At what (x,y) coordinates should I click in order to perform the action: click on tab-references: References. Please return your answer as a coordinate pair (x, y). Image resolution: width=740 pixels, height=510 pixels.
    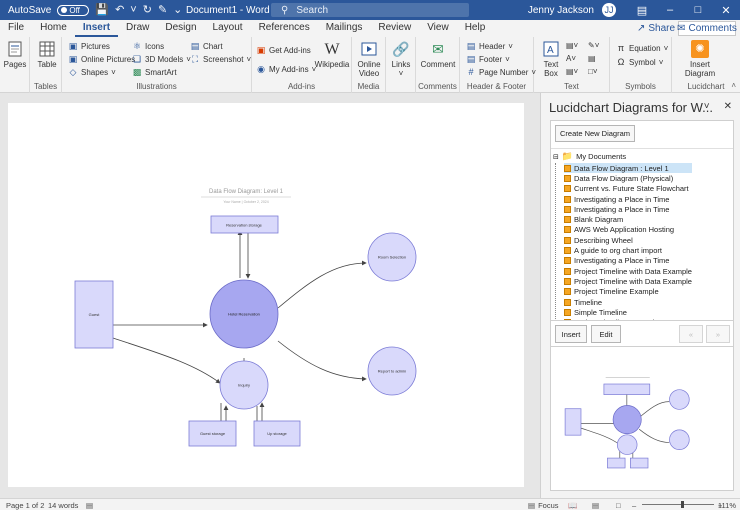
    Looking at the image, I should click on (284, 28).